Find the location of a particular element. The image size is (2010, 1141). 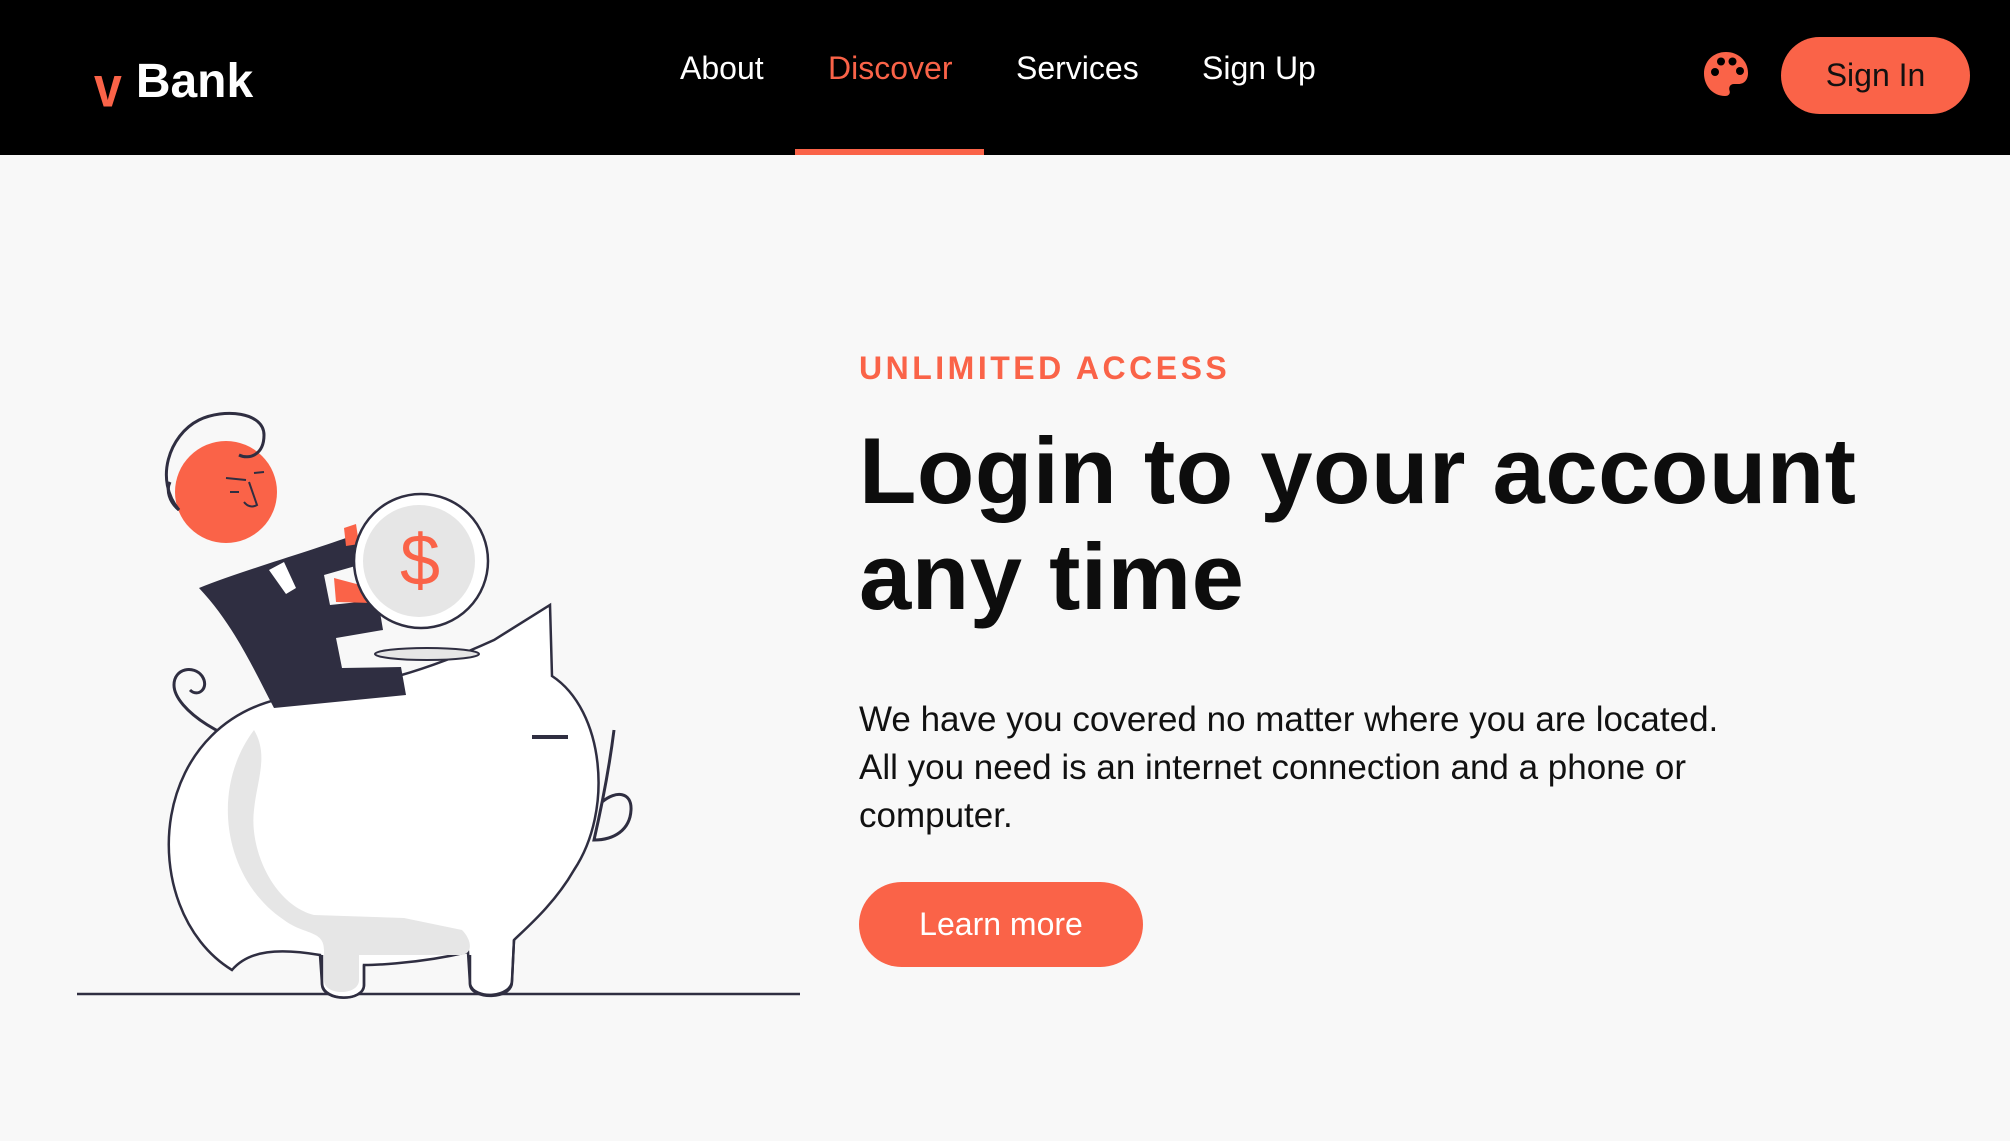

nav-link-discover: Discover is located at coordinates (890, 68).